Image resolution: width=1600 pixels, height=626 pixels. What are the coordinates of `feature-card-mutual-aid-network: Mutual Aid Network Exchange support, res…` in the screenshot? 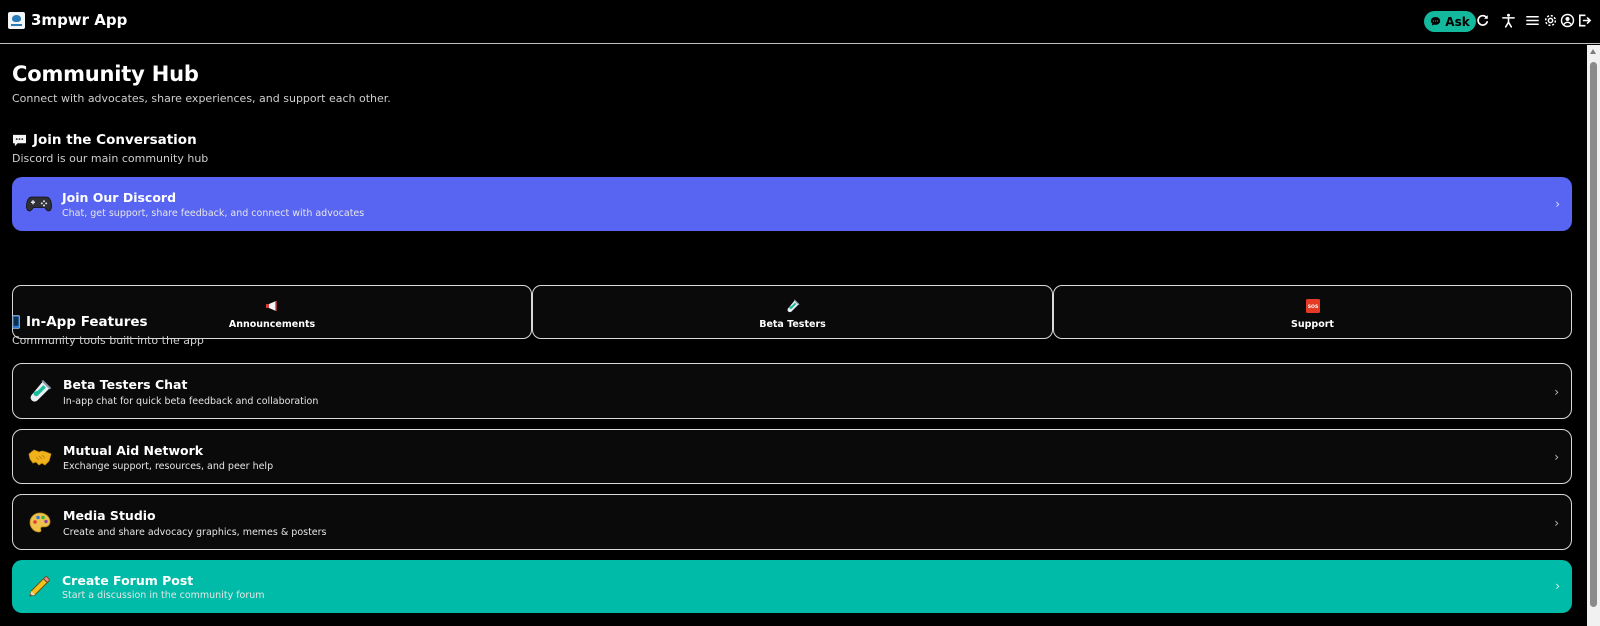 It's located at (792, 456).